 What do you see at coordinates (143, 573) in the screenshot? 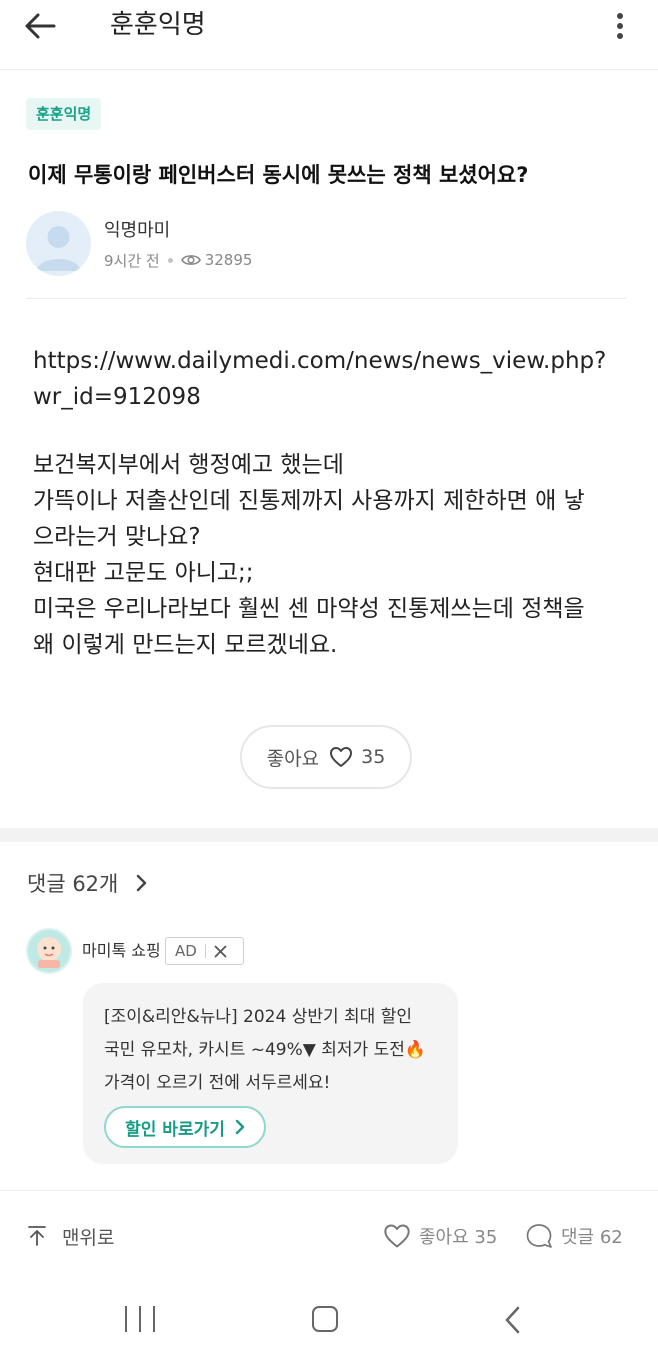
I see `post-text-line: 현대판 고문도 아니고;;` at bounding box center [143, 573].